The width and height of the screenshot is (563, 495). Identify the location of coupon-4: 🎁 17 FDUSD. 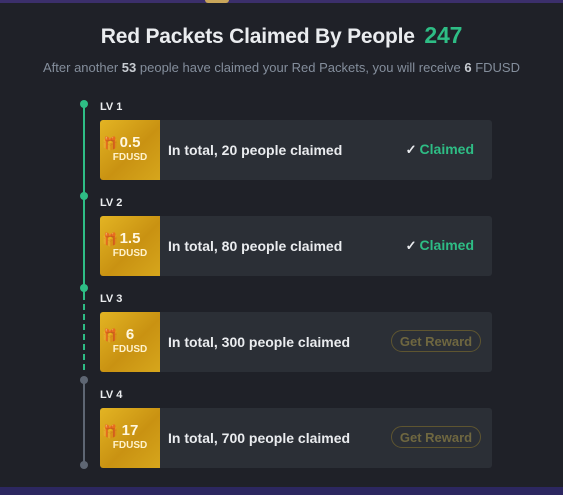
(130, 438).